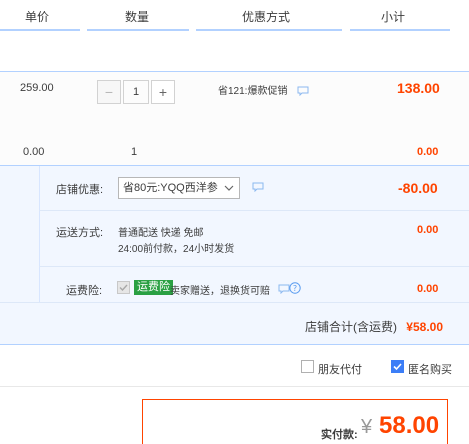 The image size is (469, 444). I want to click on sub-item-quantity: 1, so click(134, 152).